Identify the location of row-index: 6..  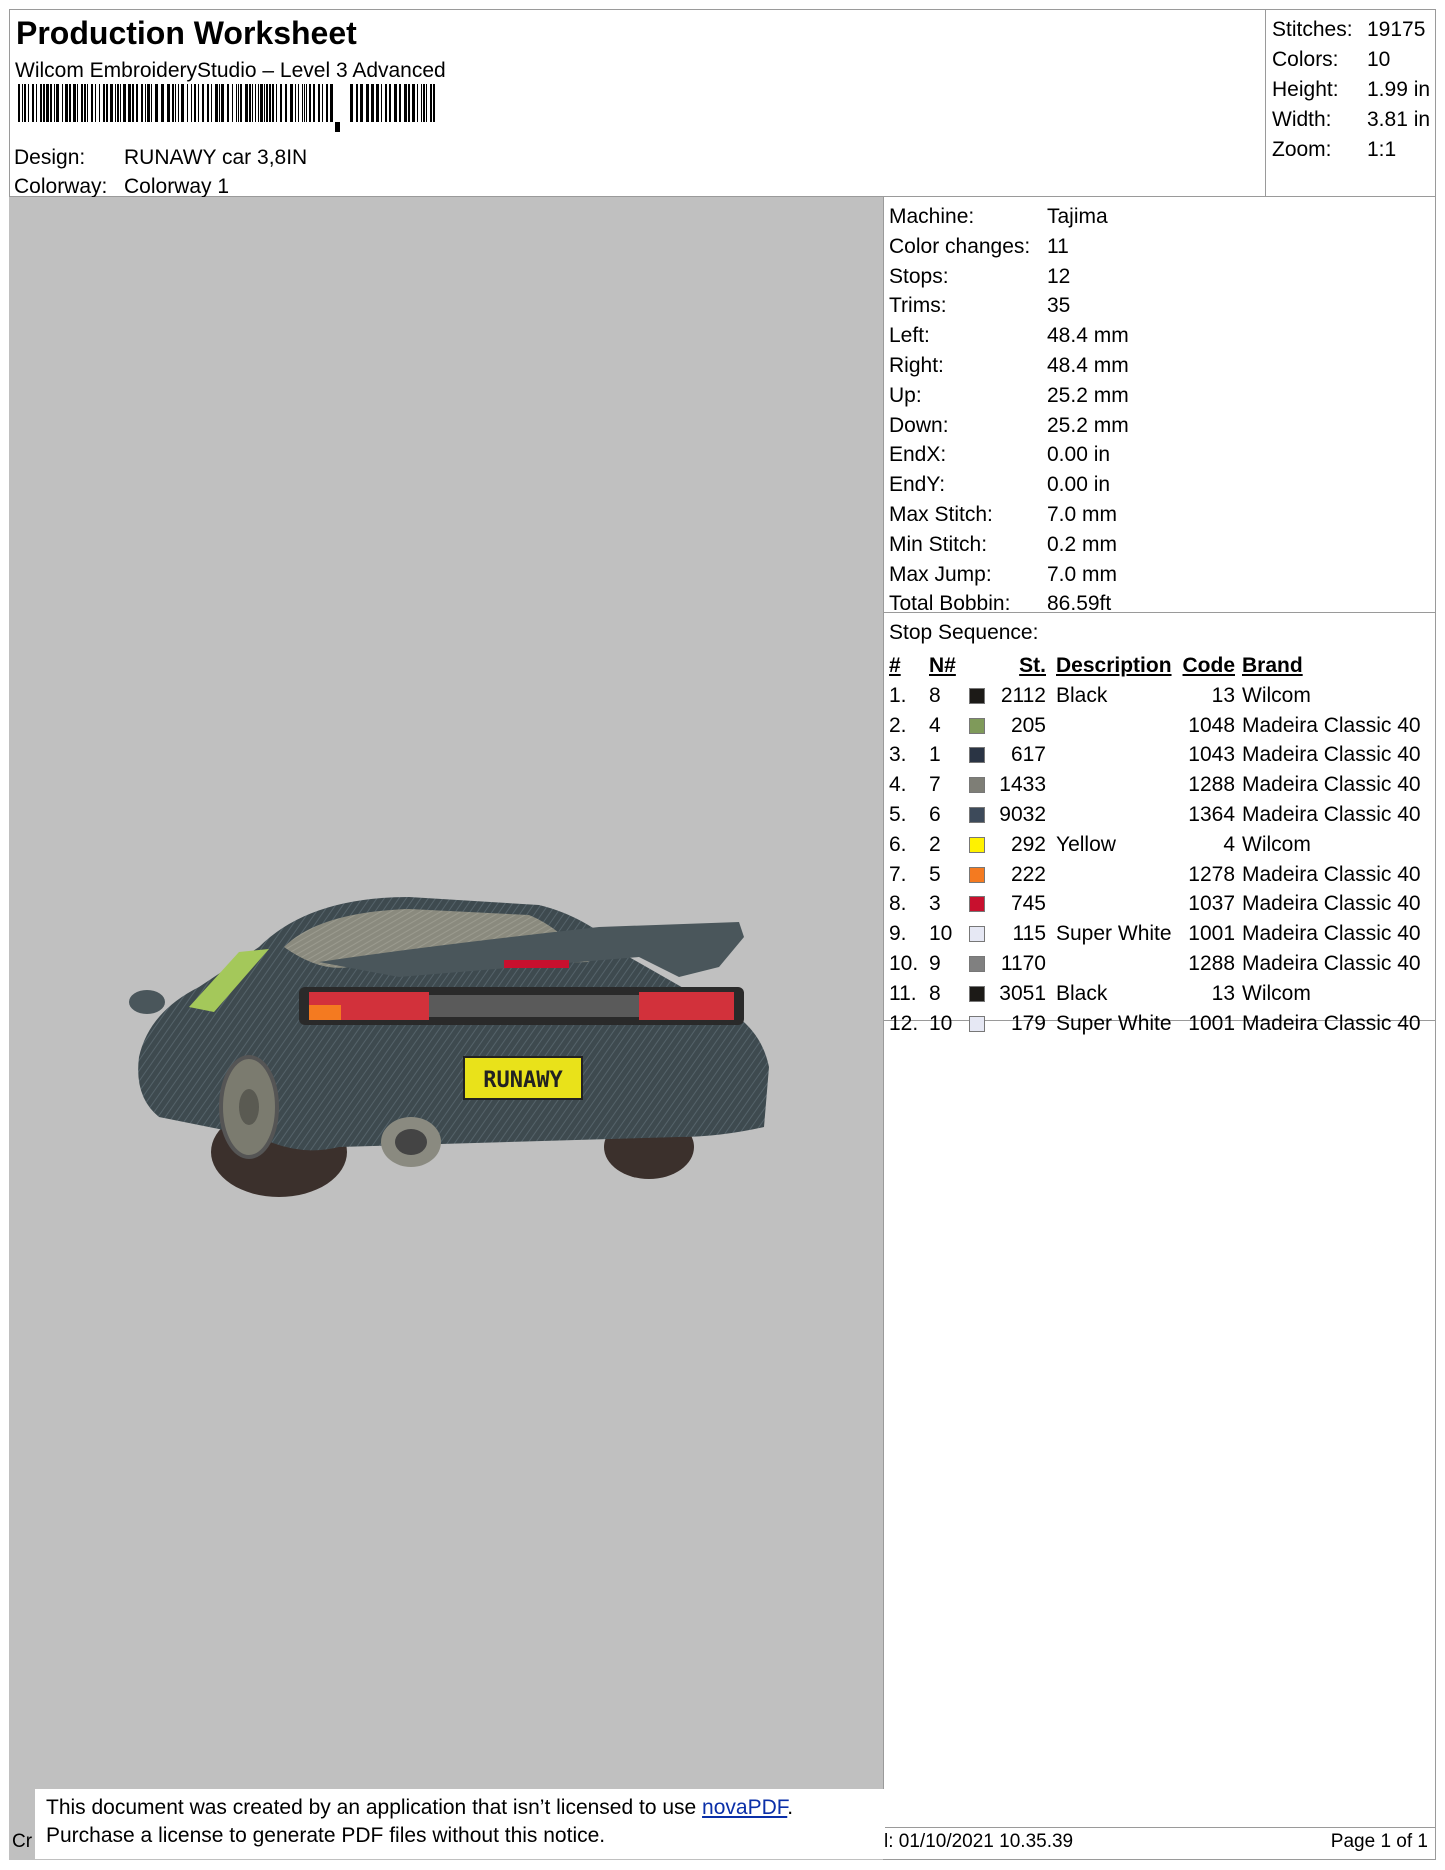
(898, 844).